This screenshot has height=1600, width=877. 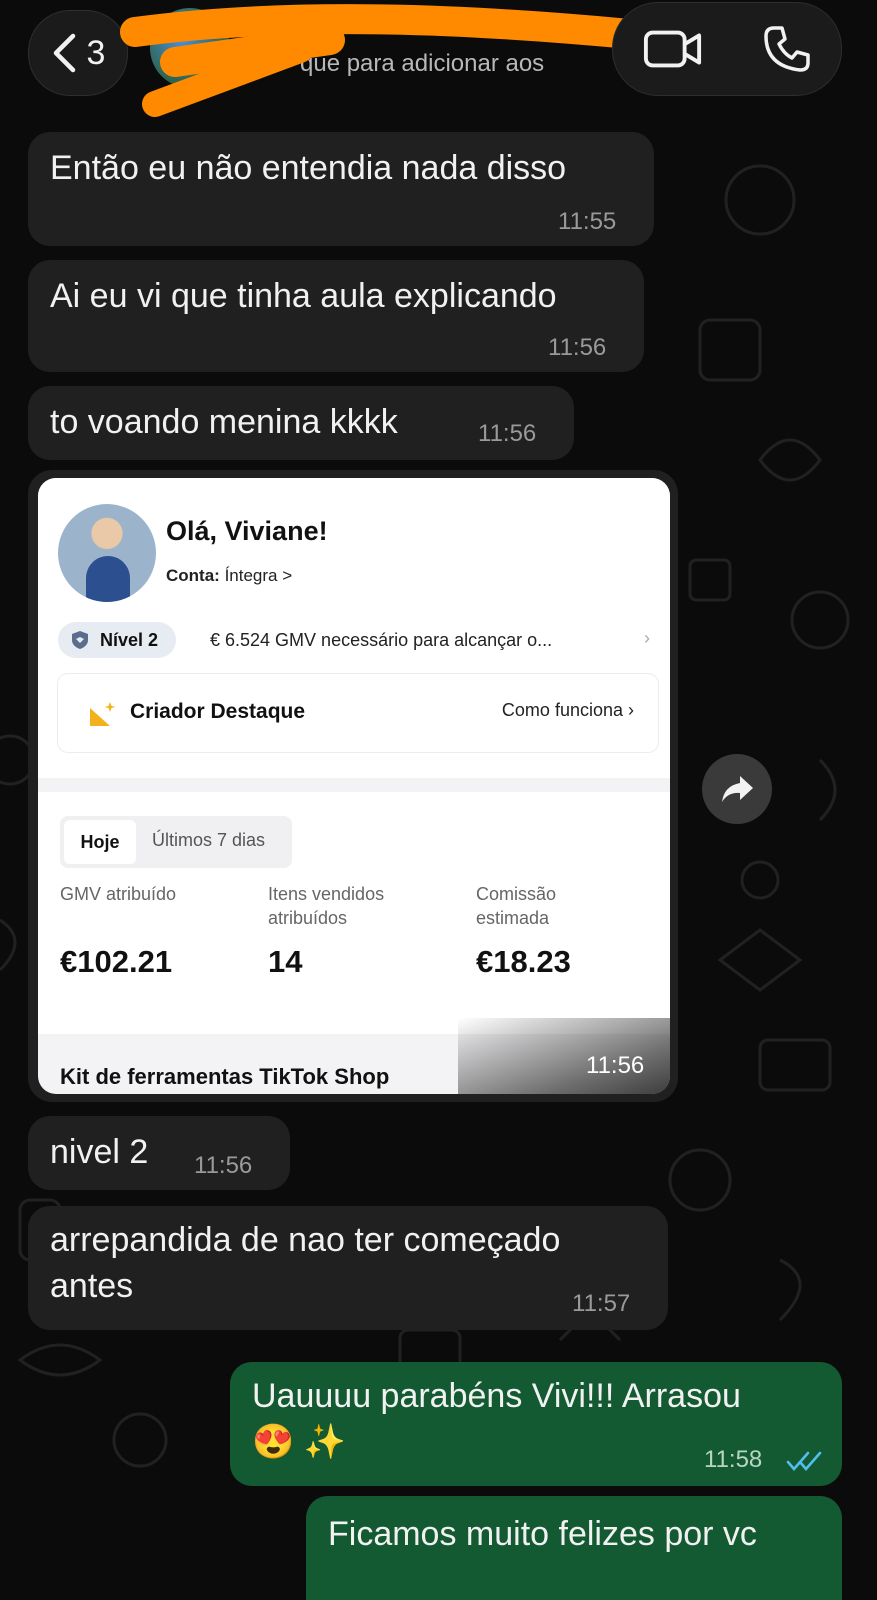 I want to click on forward-arrow-icon, so click(x=737, y=789).